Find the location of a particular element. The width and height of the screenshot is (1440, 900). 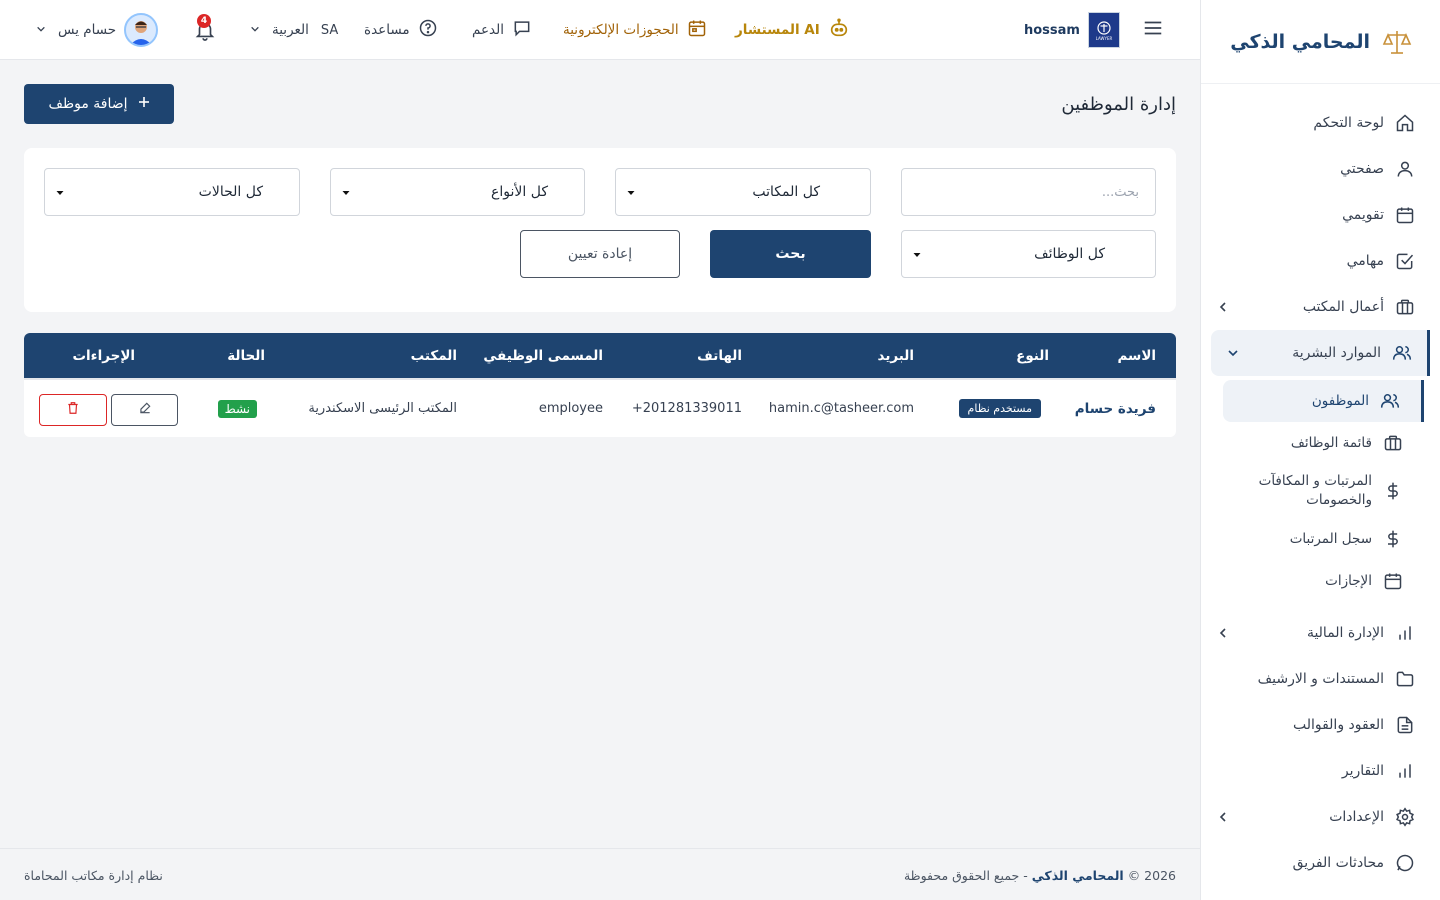

reset-button: إعادة تعيين is located at coordinates (600, 254).